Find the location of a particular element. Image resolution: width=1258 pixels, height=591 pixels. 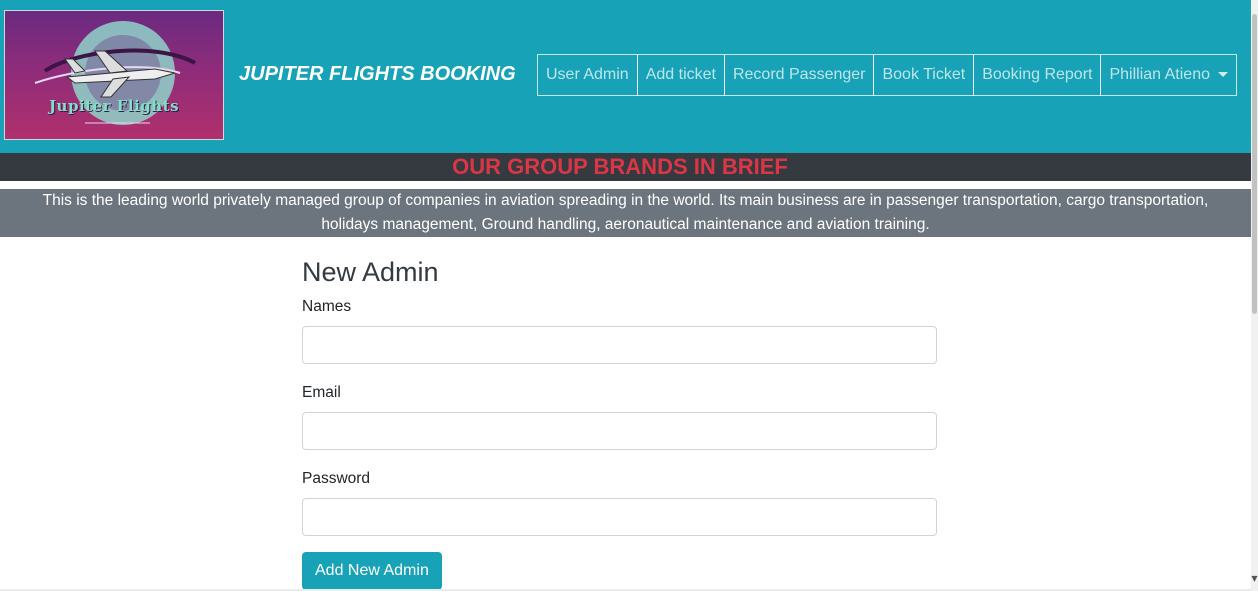

brand-title: JUPITER FLIGHTS BOOKING is located at coordinates (377, 74).